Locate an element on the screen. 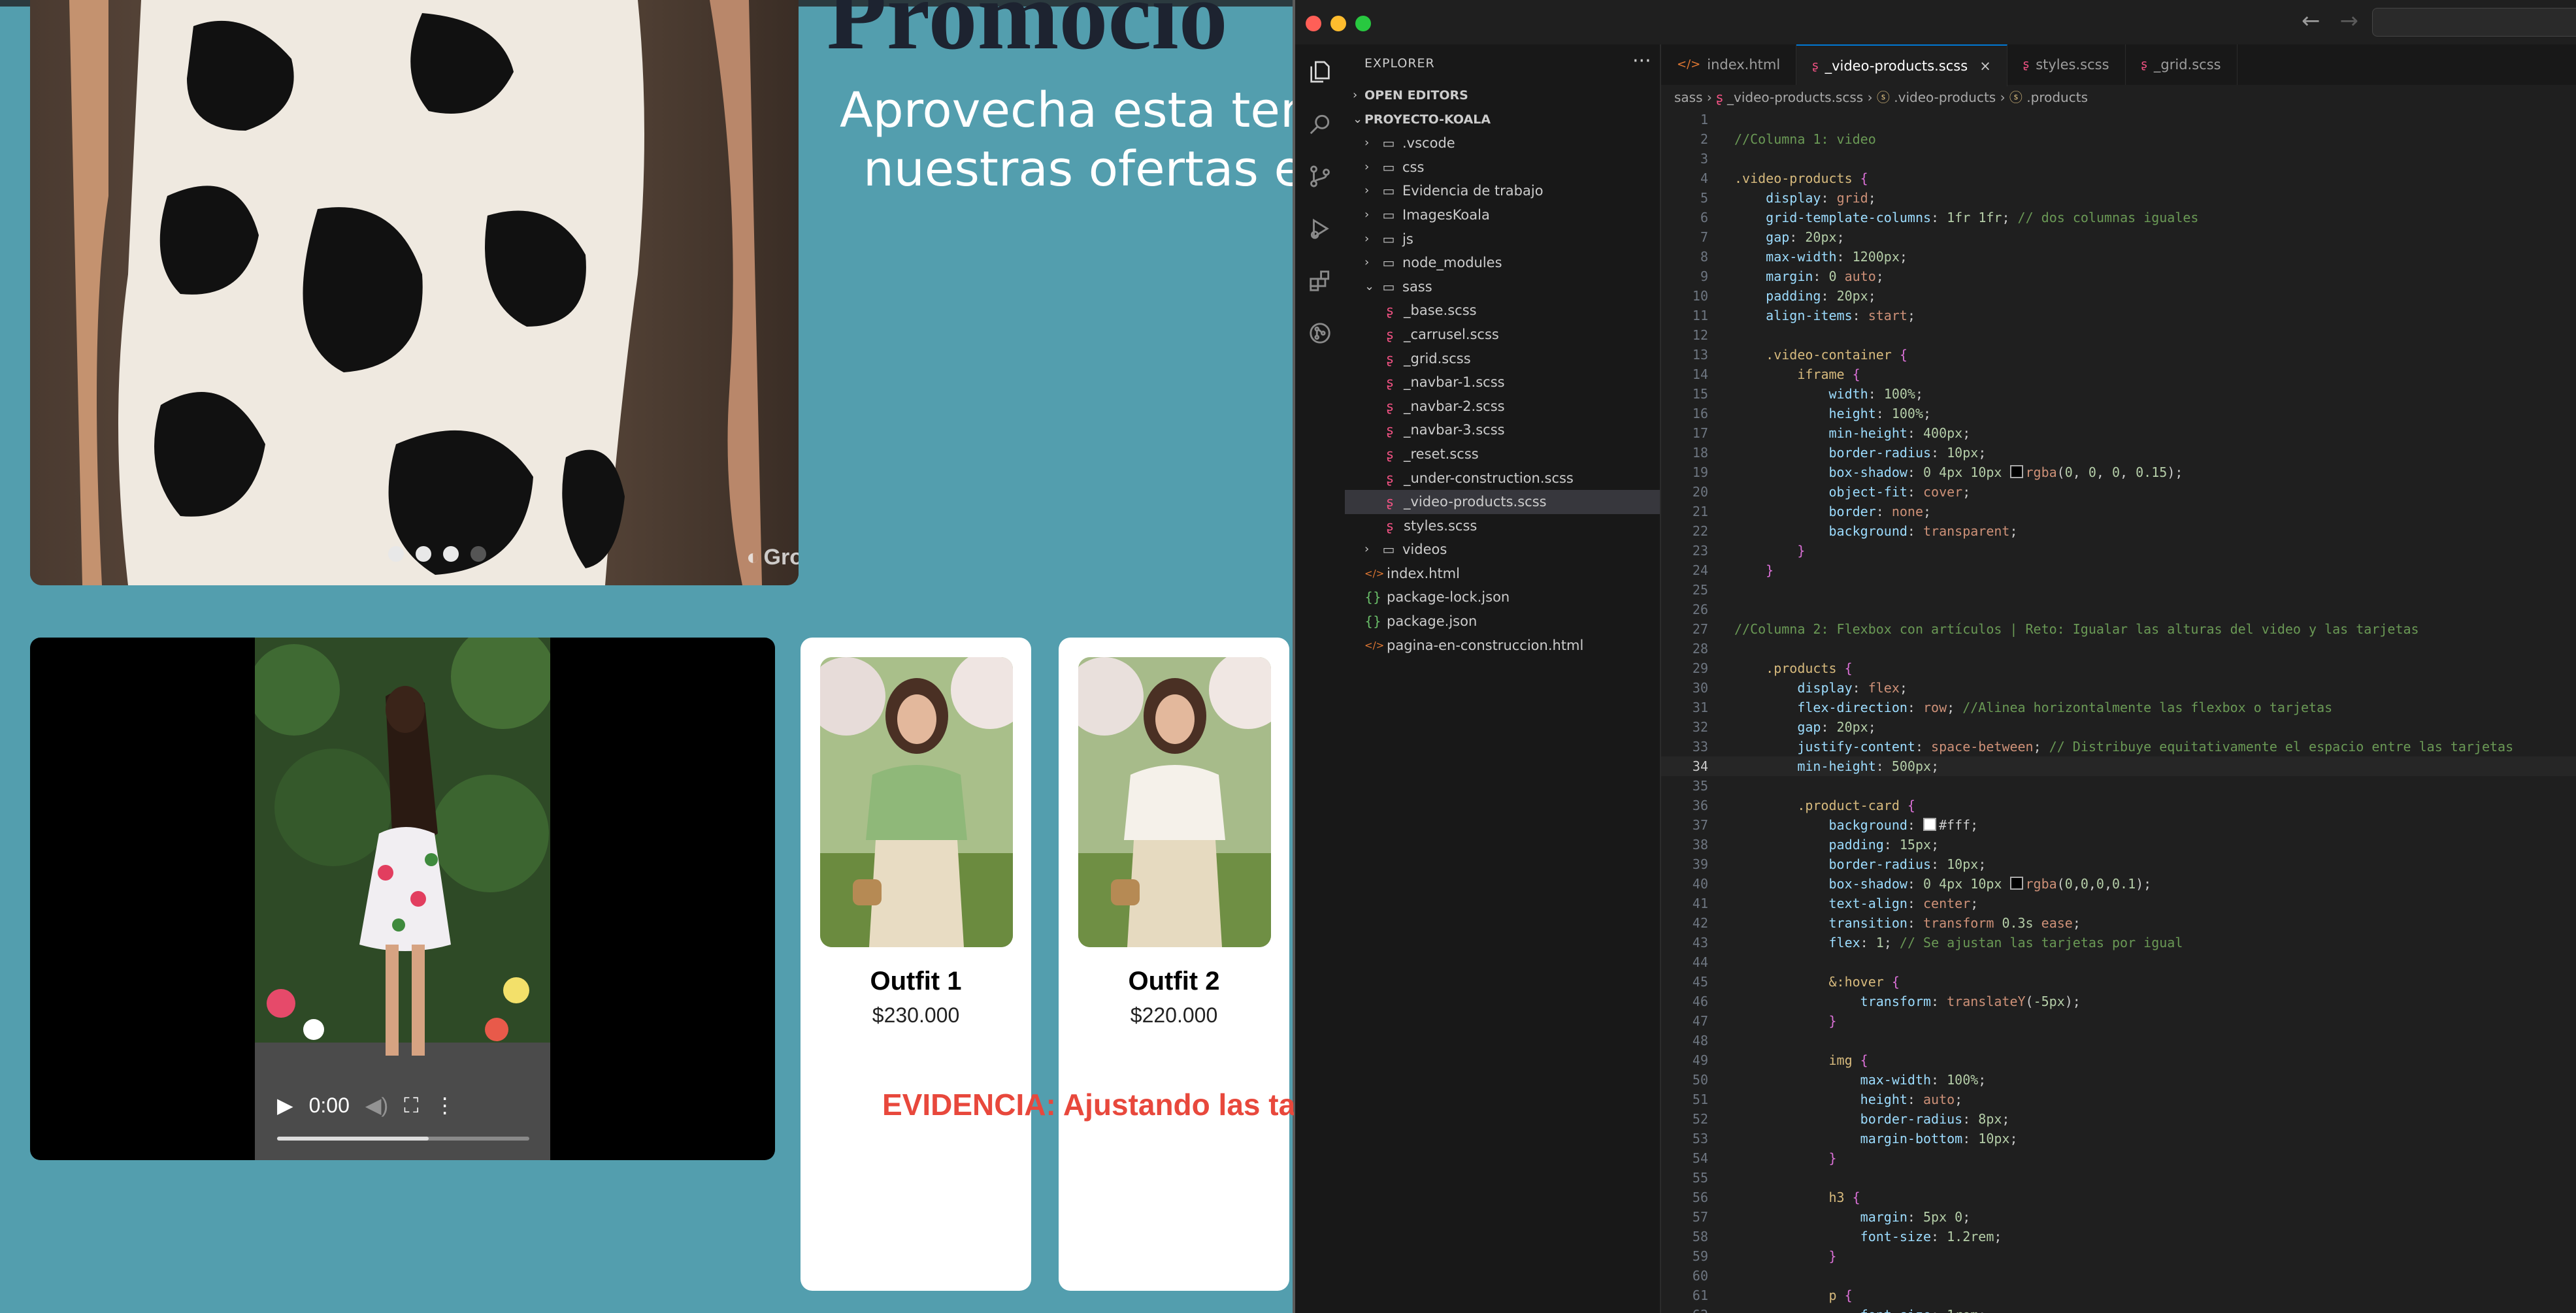  tree-file: ʂ _navbar-3.scss is located at coordinates (1502, 430).